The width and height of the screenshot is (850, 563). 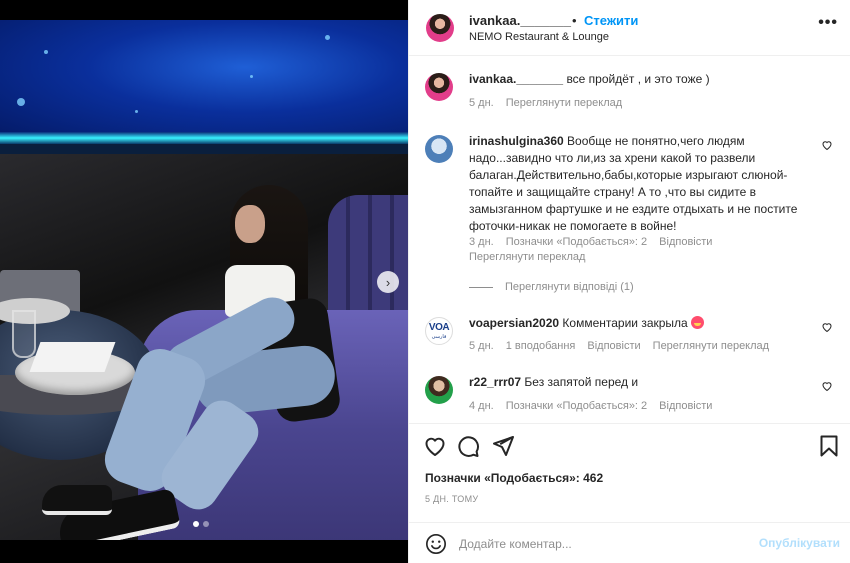 What do you see at coordinates (799, 543) in the screenshot?
I see `publish-button: Опублікувати` at bounding box center [799, 543].